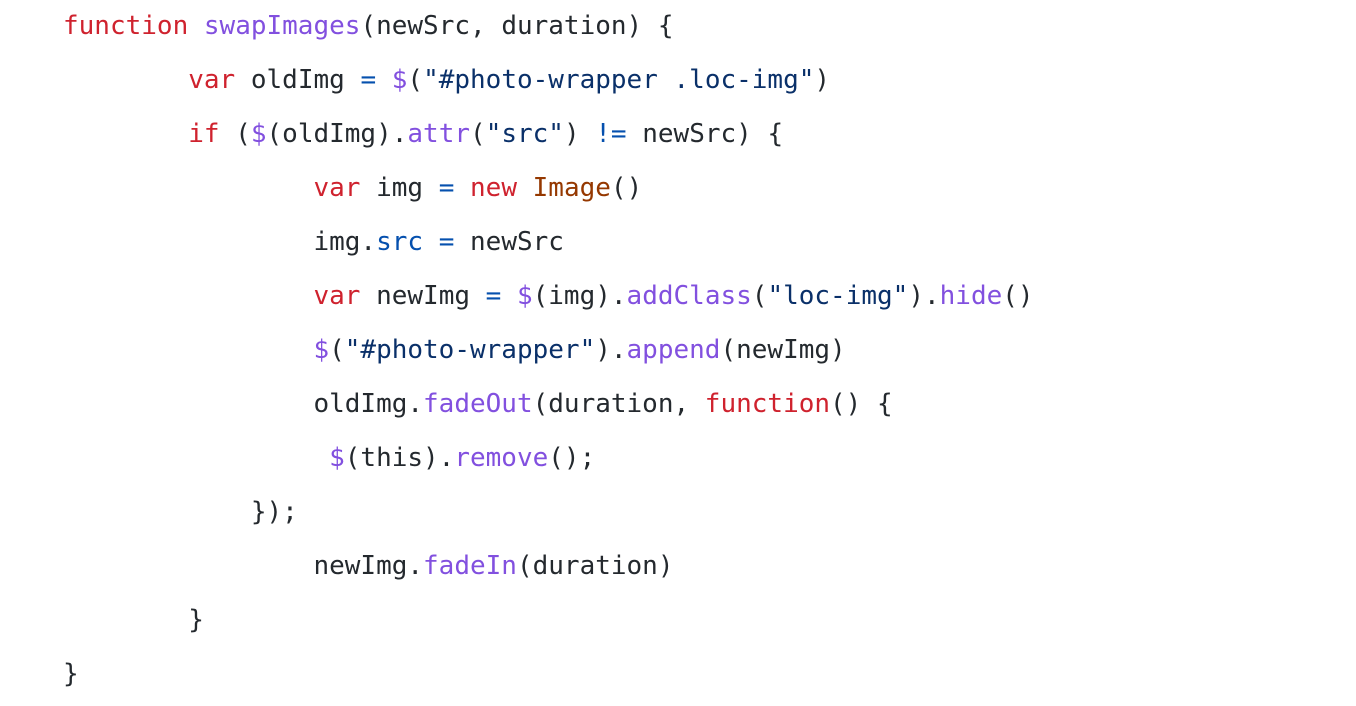 The image size is (1356, 706). Describe the element at coordinates (368, 404) in the screenshot. I see `code-token: oldImg.` at that location.